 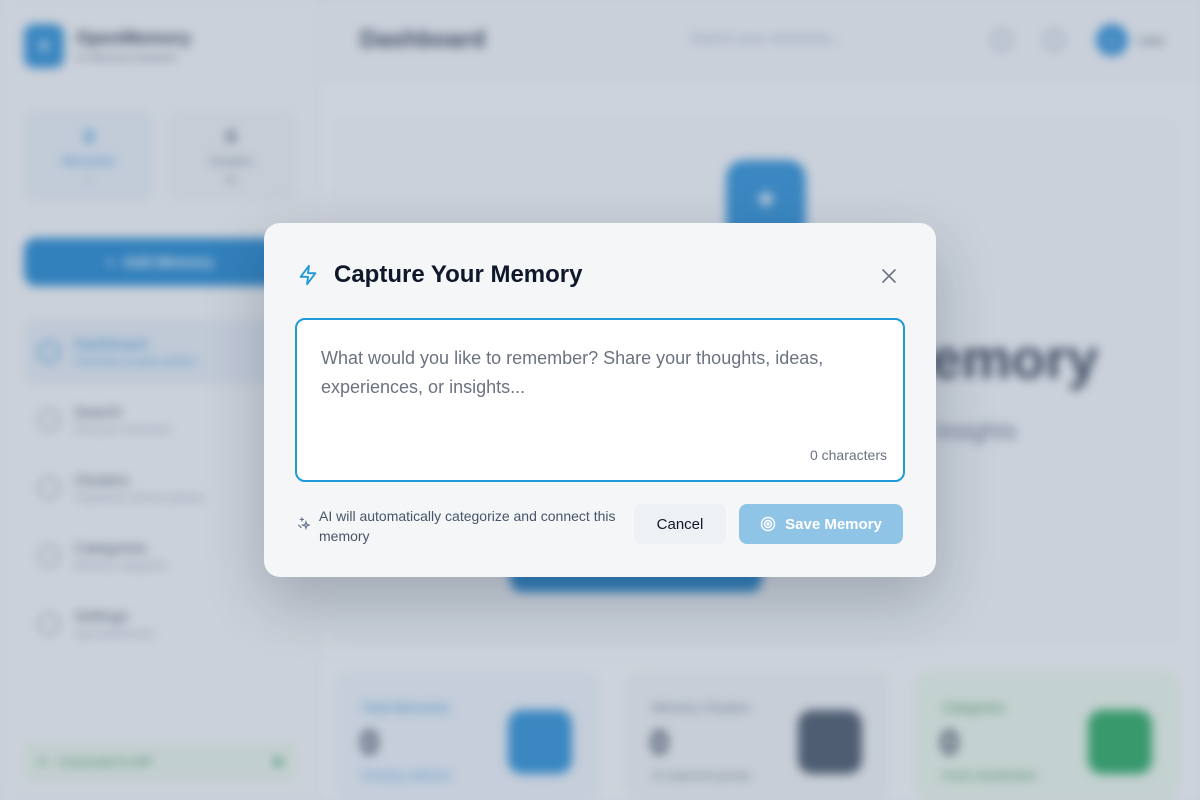 What do you see at coordinates (304, 524) in the screenshot?
I see `sparkles-icon` at bounding box center [304, 524].